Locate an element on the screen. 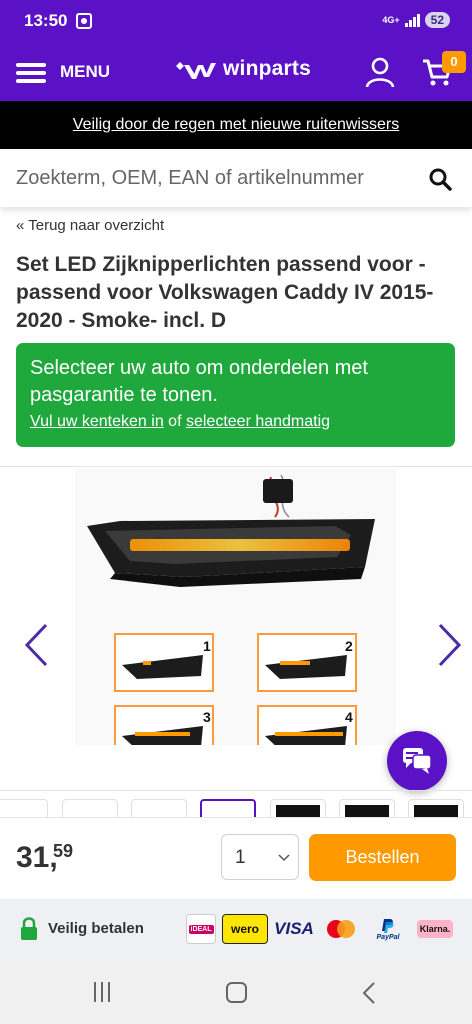 This screenshot has width=472, height=1024. search-bar is located at coordinates (236, 178).